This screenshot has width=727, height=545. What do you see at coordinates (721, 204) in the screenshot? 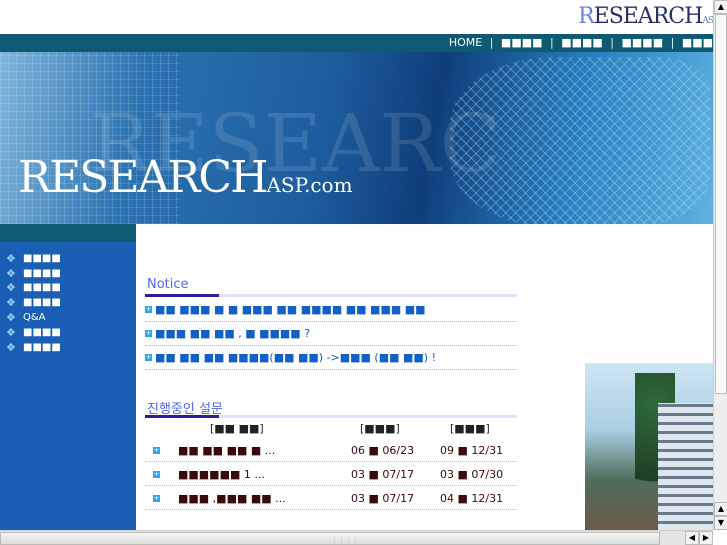
I see `vertical-scroll-thumb` at bounding box center [721, 204].